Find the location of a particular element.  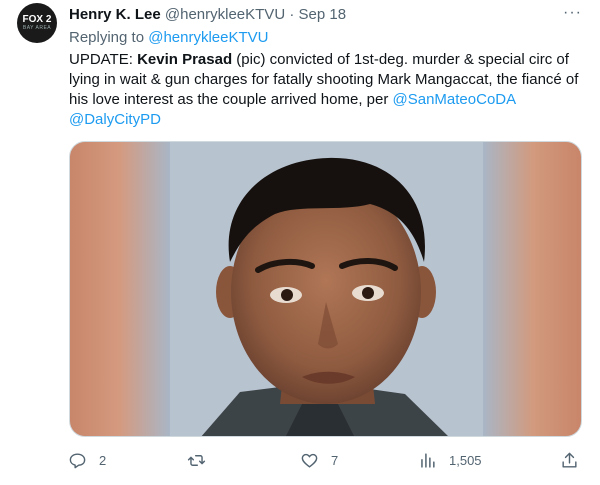

reply-count: 2 is located at coordinates (103, 460).